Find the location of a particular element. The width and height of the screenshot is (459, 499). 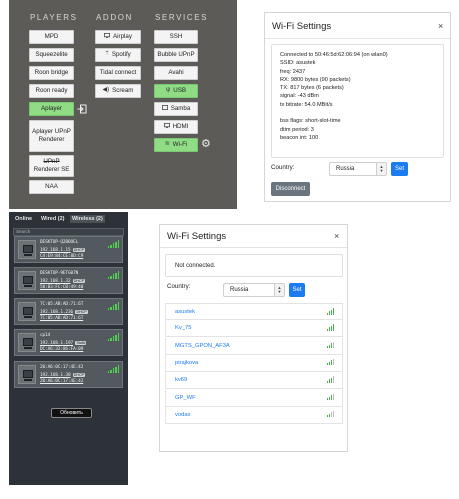

addon-spotify-button: ᛘ Spotify is located at coordinates (118, 55).